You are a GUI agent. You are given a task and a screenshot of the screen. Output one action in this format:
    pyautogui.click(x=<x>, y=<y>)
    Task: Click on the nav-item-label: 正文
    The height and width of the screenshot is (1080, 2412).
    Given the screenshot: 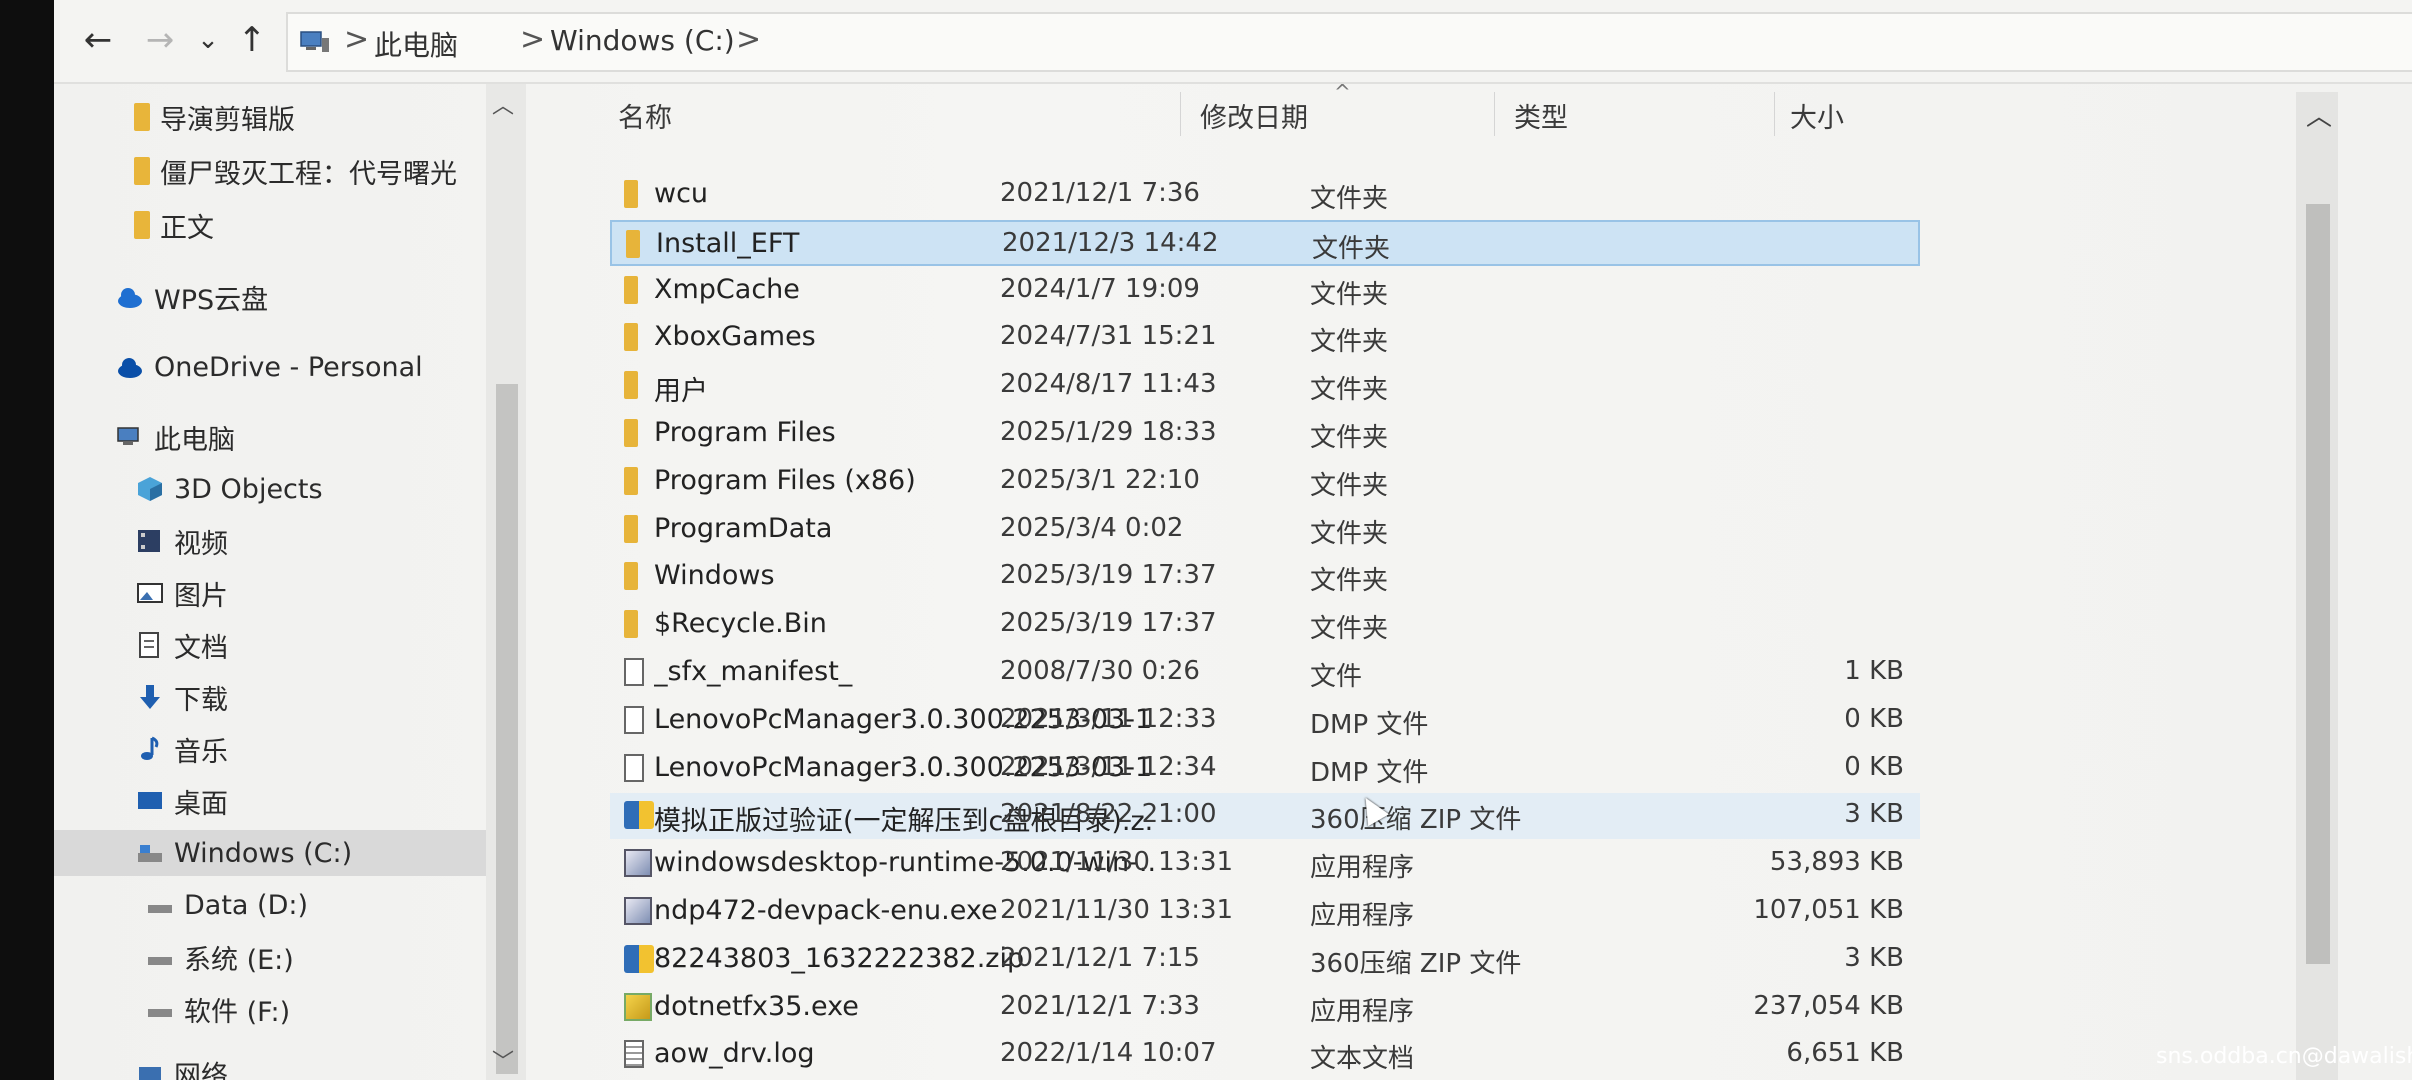 What is the action you would take?
    pyautogui.click(x=187, y=228)
    